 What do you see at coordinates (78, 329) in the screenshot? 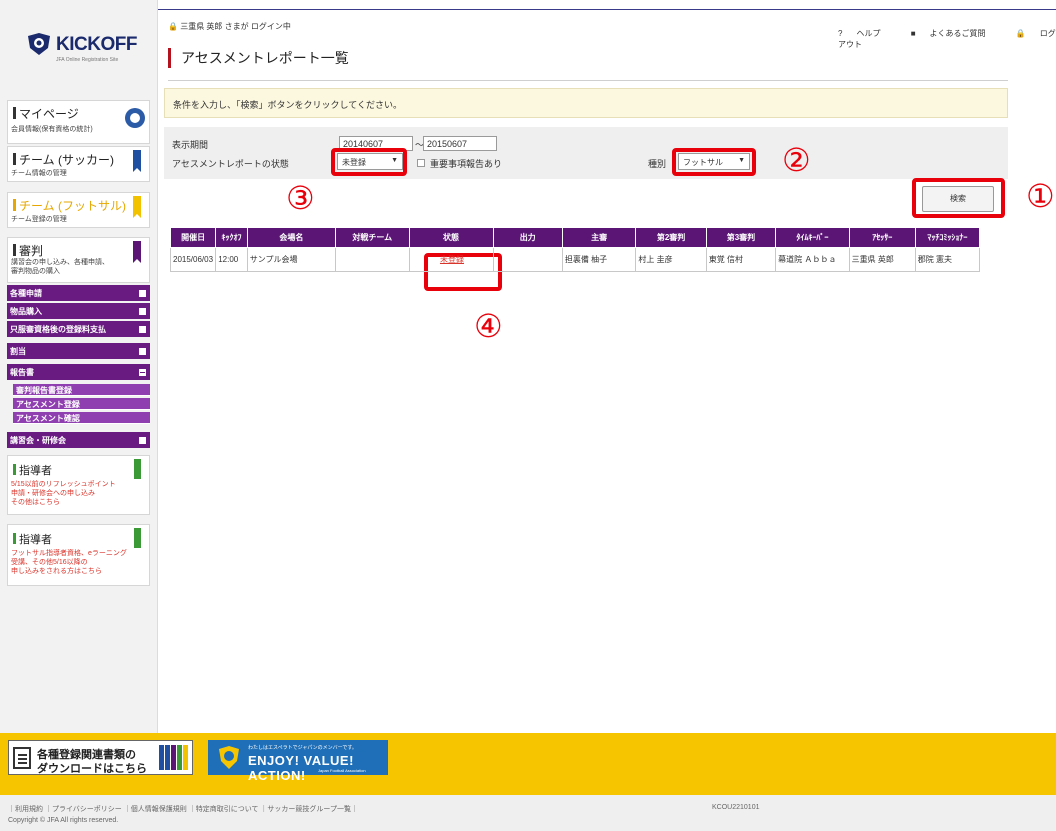
I see `sidebar-item-fee-payment: 只服審資格後の登録料支払` at bounding box center [78, 329].